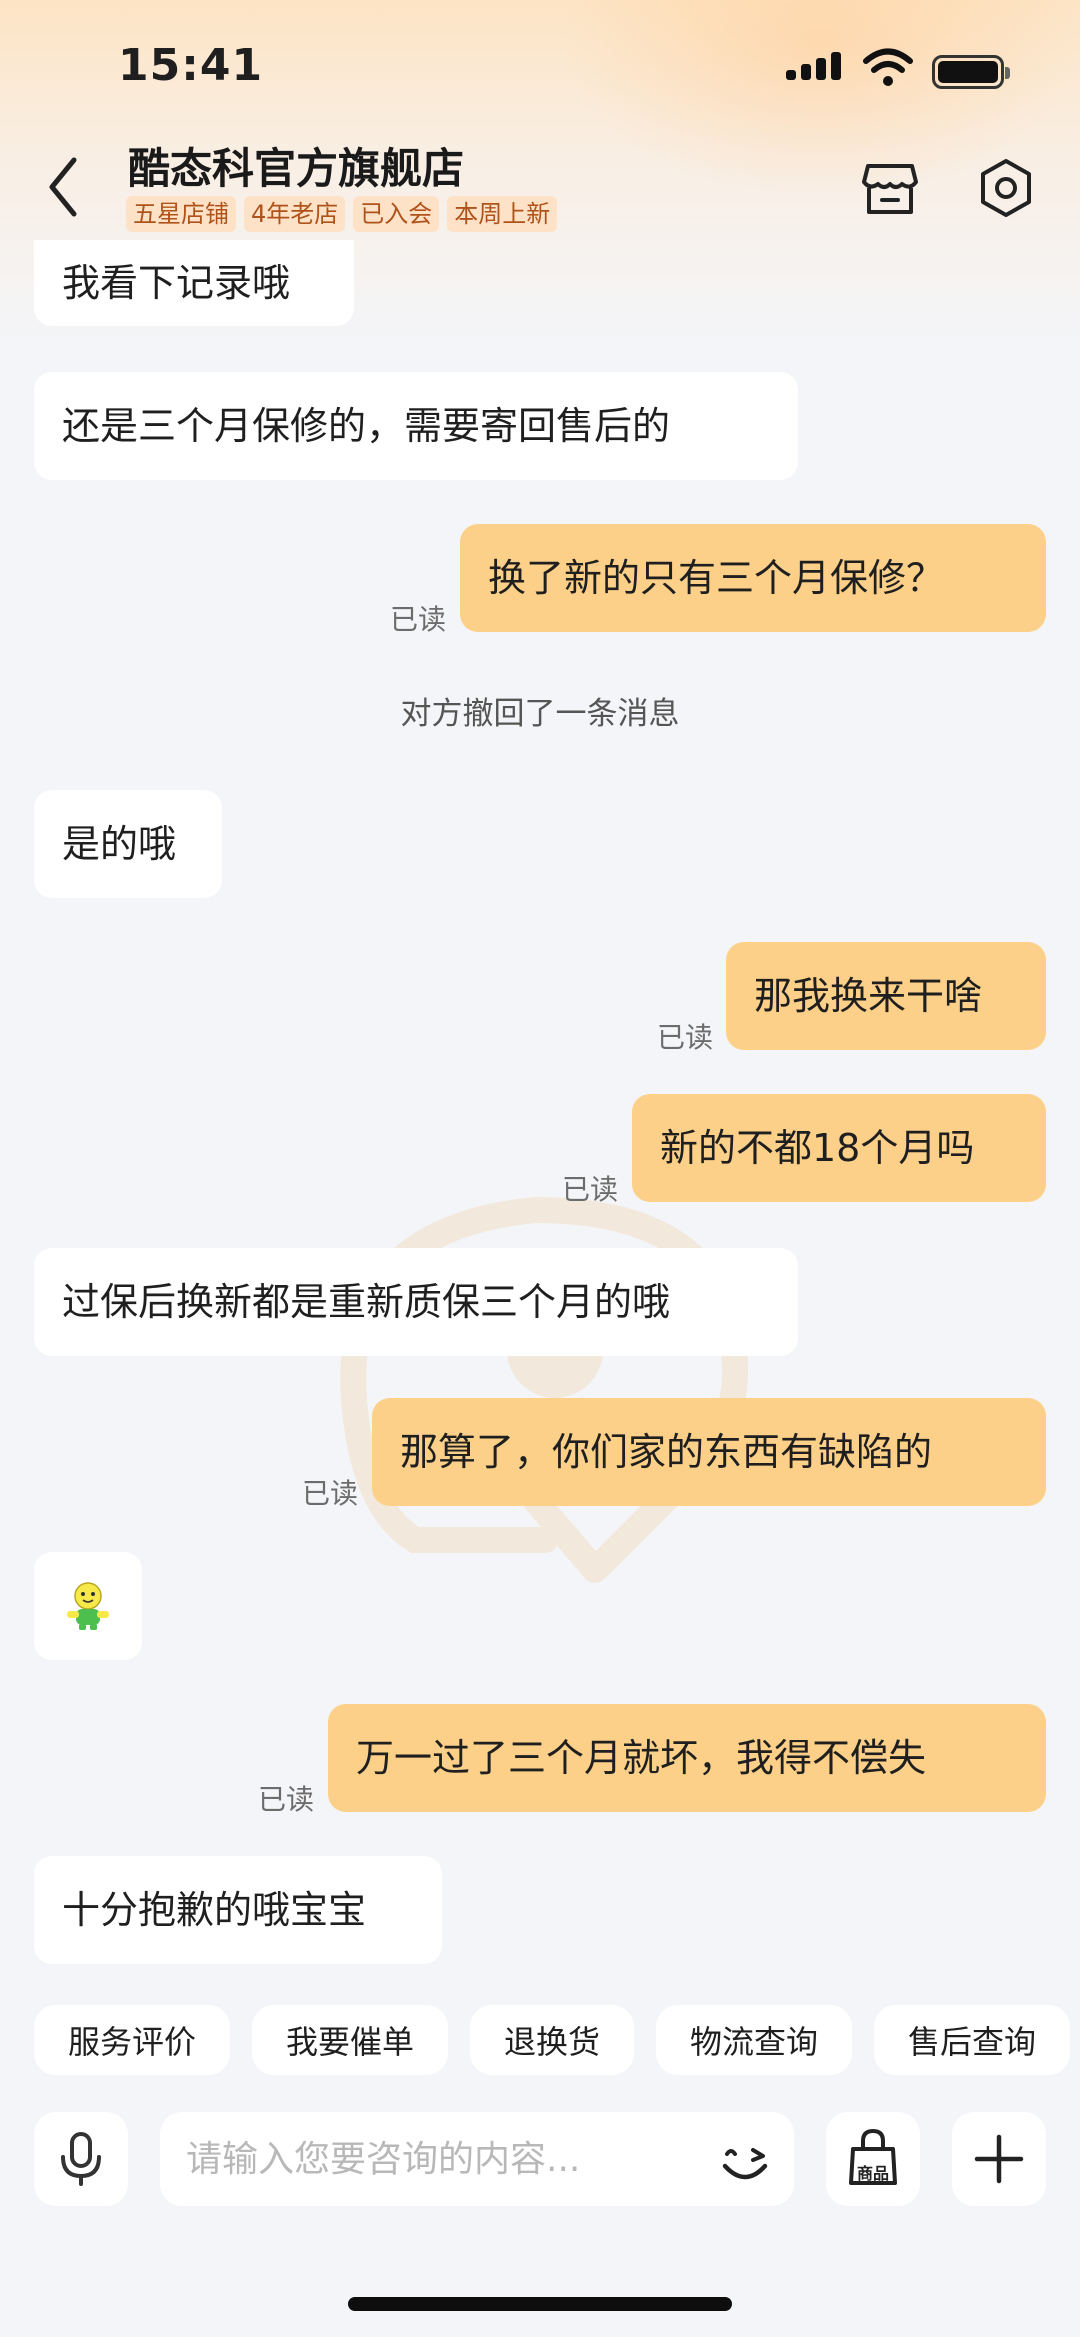 Image resolution: width=1080 pixels, height=2337 pixels. I want to click on shop-tag: 4年老店, so click(295, 214).